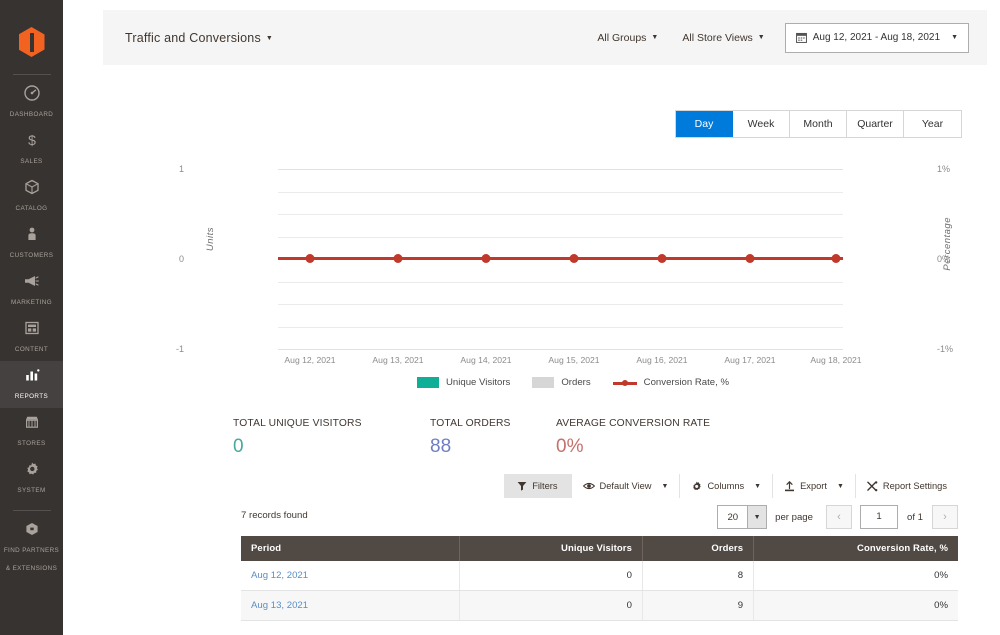  I want to click on chevron-left-icon: ‹, so click(839, 517).